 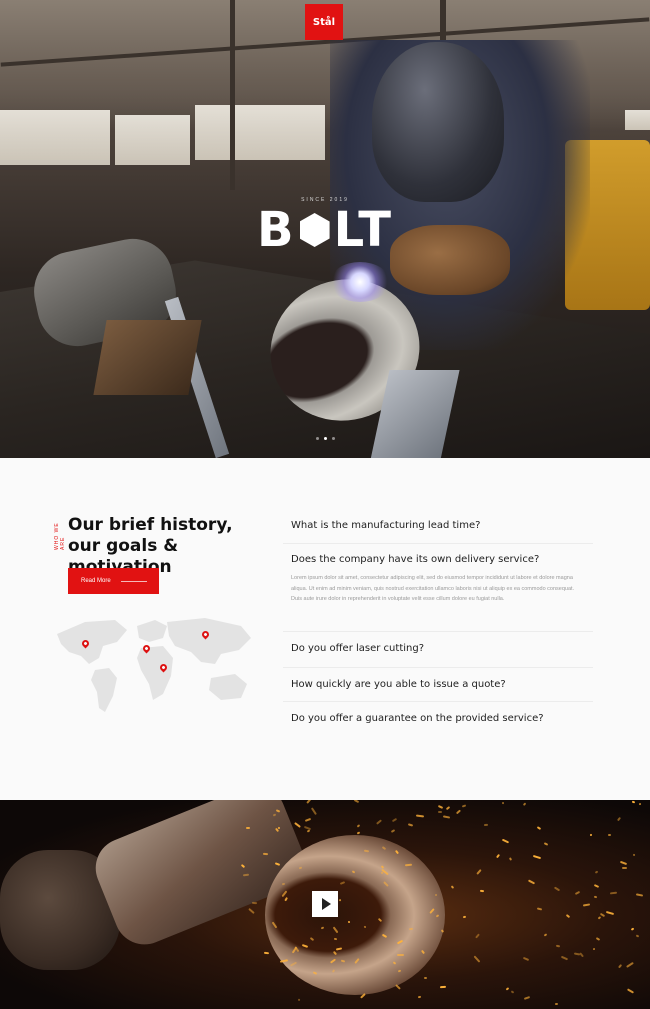 What do you see at coordinates (276, 230) in the screenshot?
I see `hero-title-left: B` at bounding box center [276, 230].